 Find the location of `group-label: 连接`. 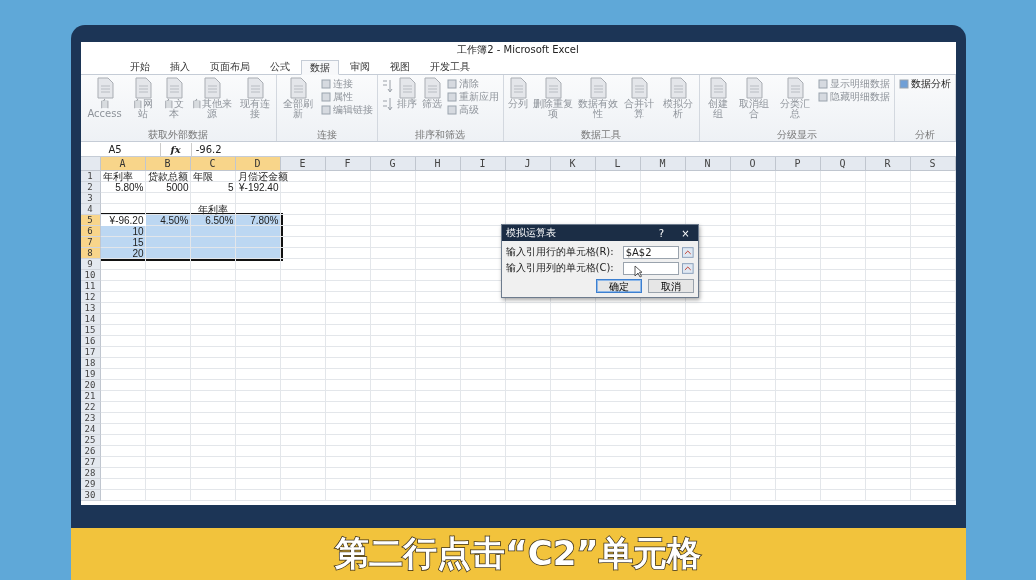

group-label: 连接 is located at coordinates (326, 135).